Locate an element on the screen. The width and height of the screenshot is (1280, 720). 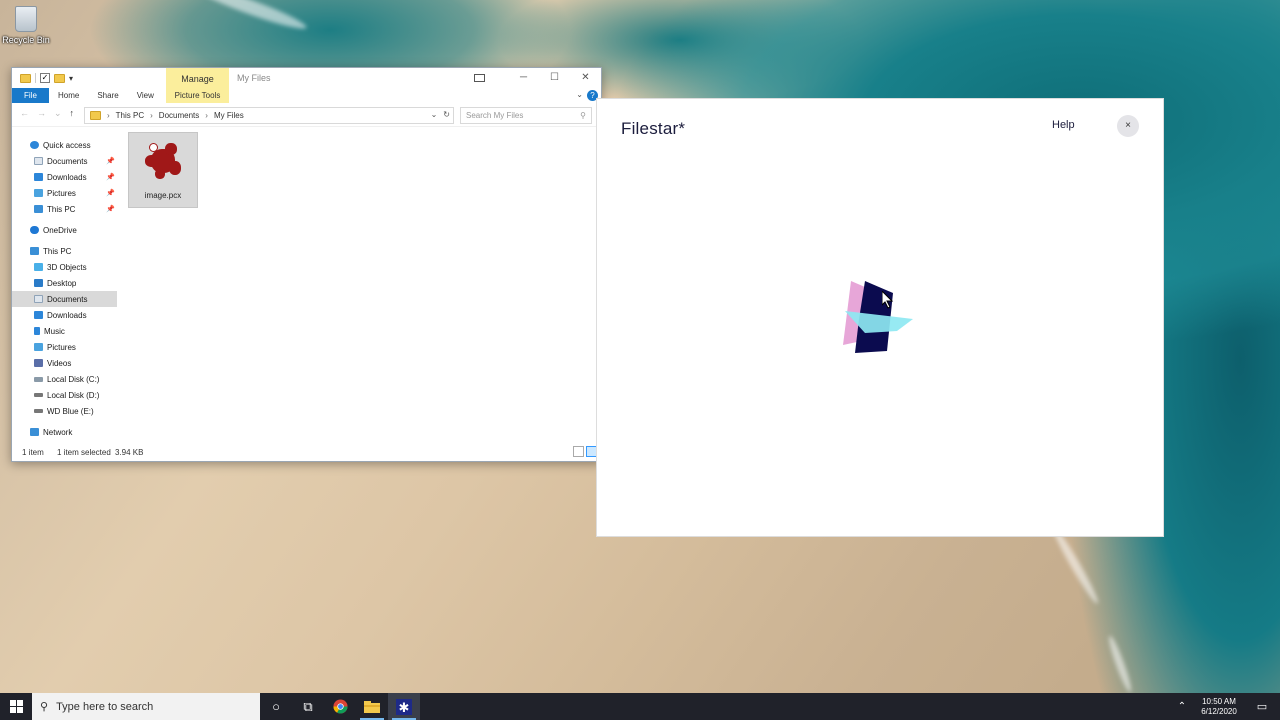
file-name: image.pcx is located at coordinates (163, 195).